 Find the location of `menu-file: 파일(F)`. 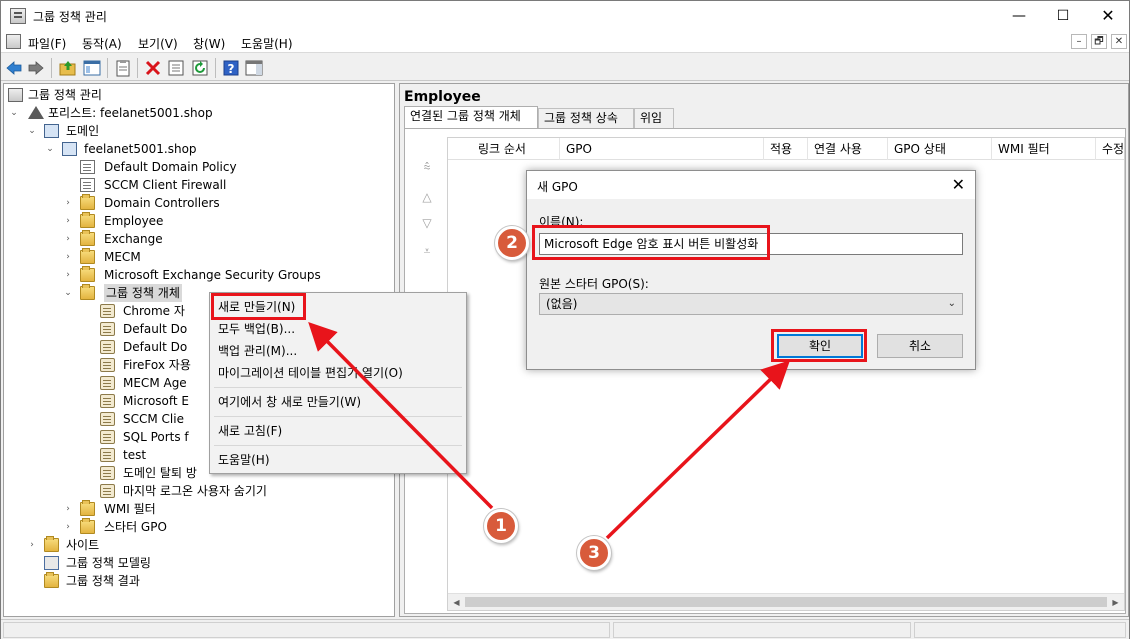

menu-file: 파일(F) is located at coordinates (47, 43).